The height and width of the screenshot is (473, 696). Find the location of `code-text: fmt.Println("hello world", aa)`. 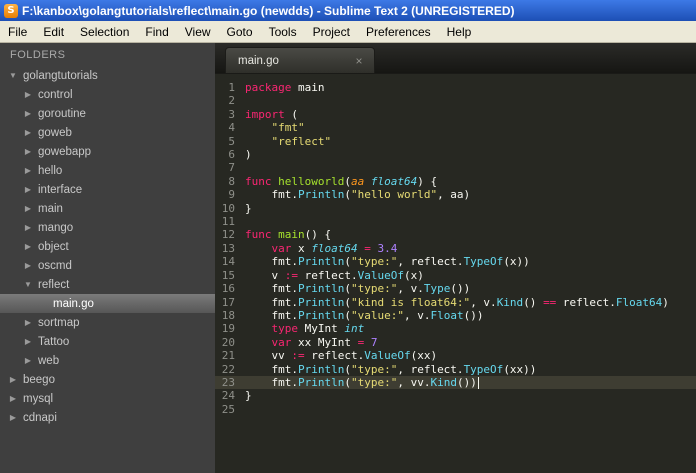

code-text: fmt.Println("hello world", aa) is located at coordinates (358, 195).